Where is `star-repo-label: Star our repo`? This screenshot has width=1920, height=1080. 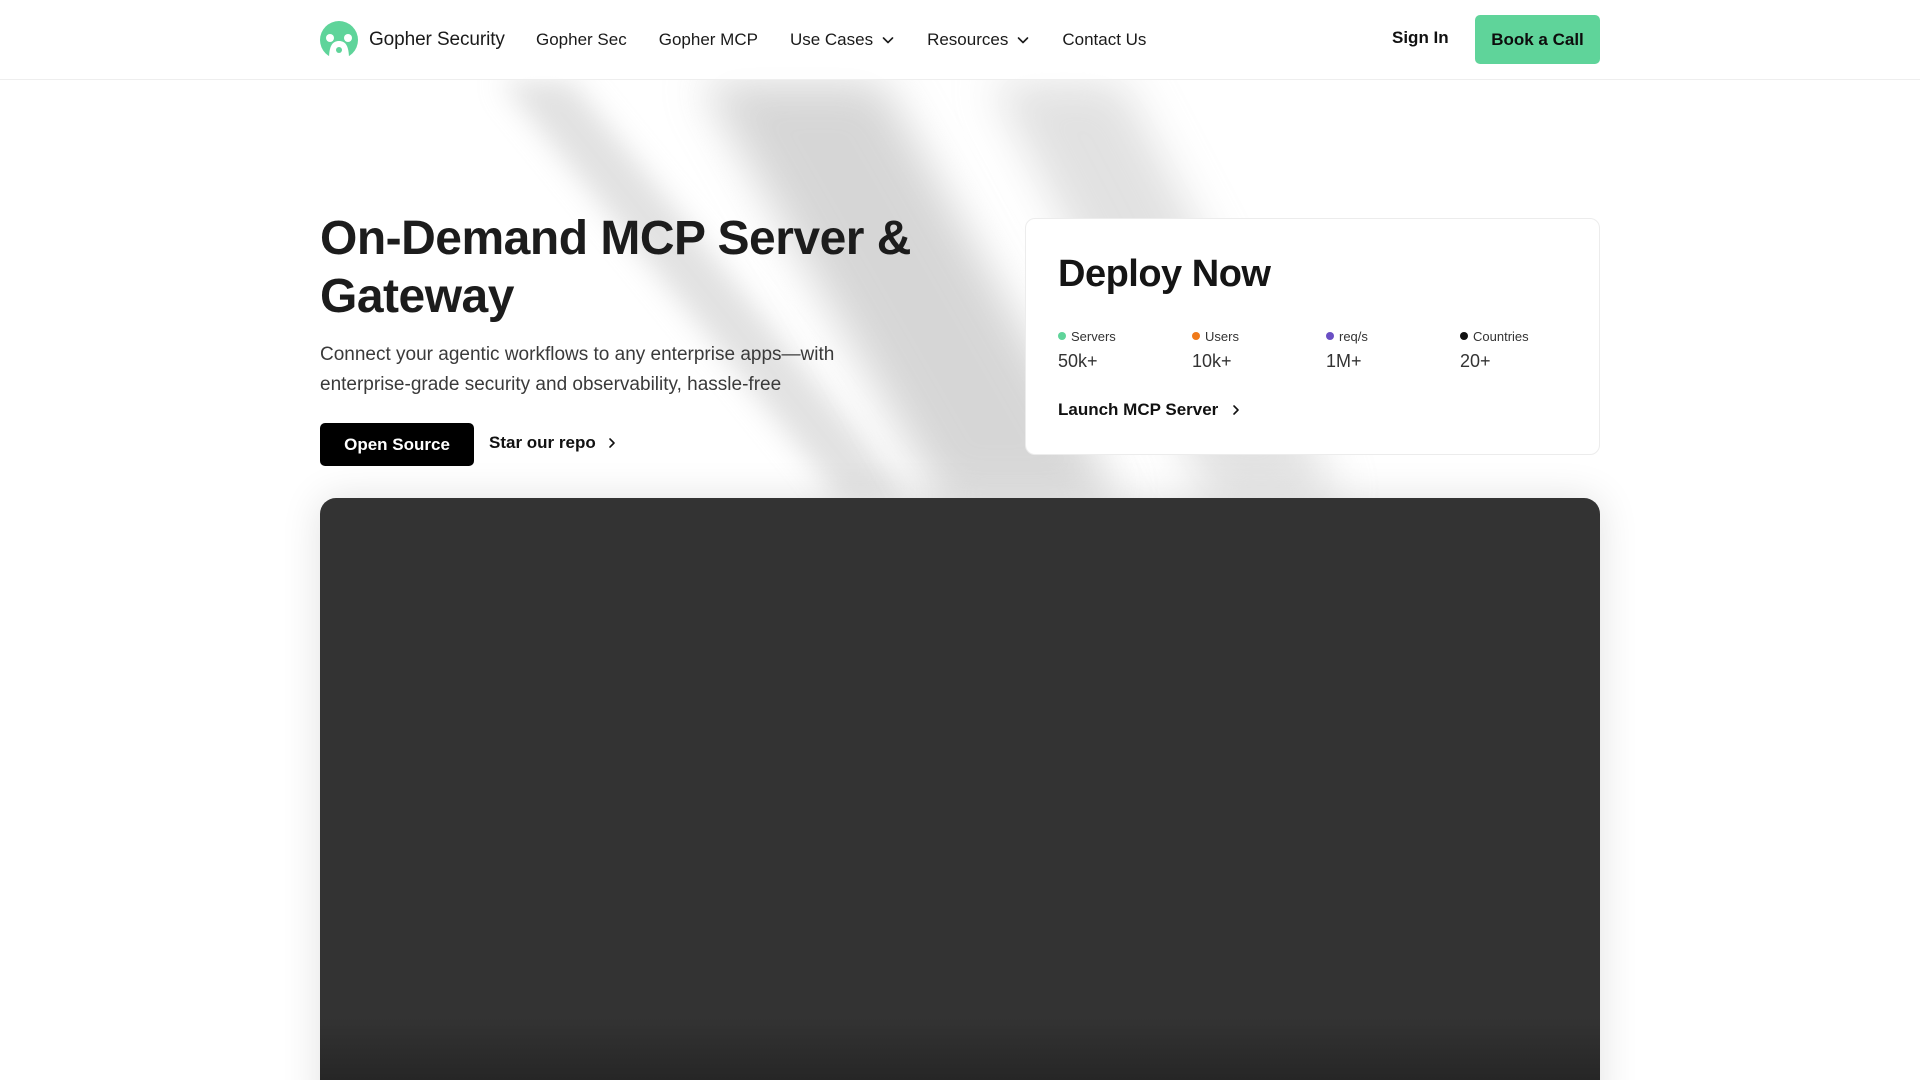
star-repo-label: Star our repo is located at coordinates (542, 442).